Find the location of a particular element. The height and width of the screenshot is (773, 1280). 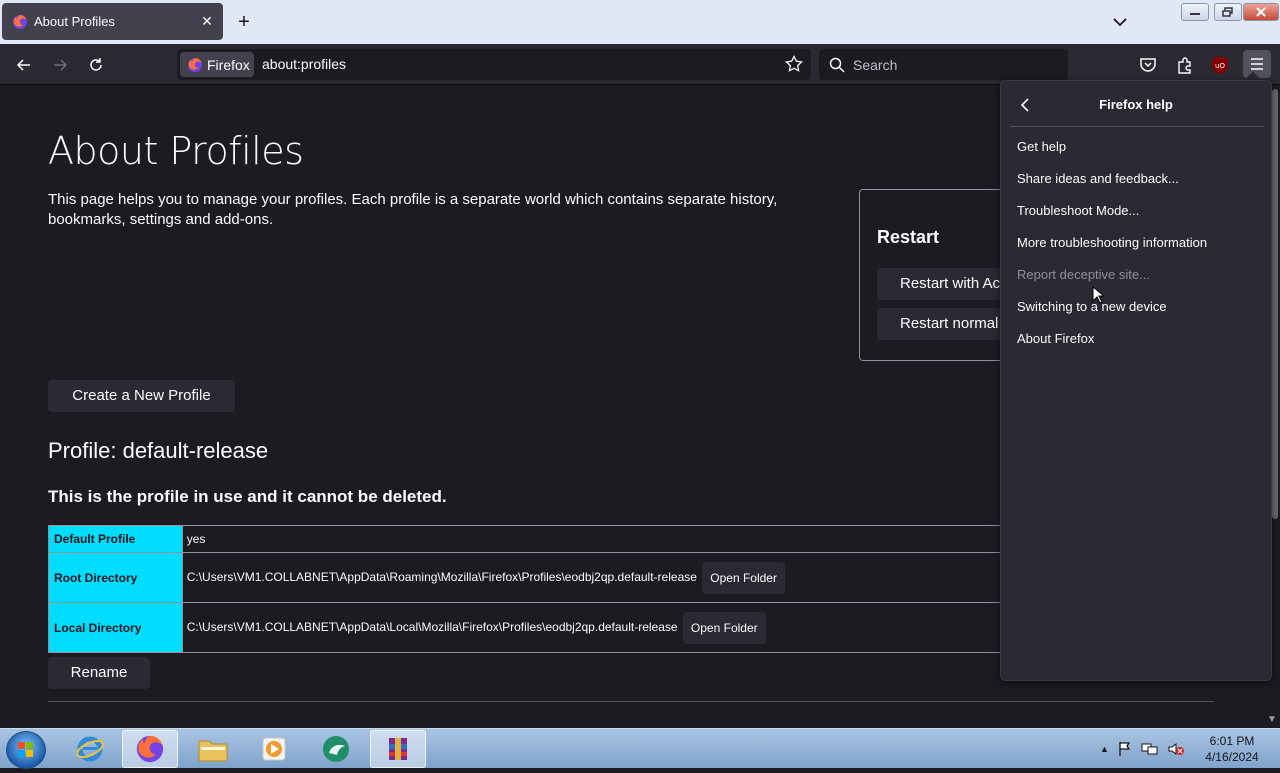

reload-icon is located at coordinates (96, 64).